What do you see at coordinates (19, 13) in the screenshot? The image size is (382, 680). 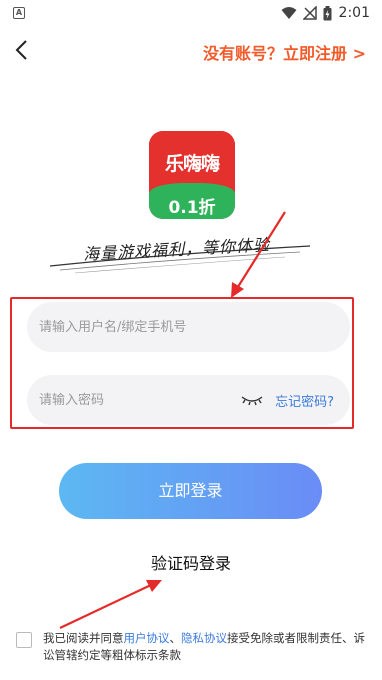 I see `notification-icon: A` at bounding box center [19, 13].